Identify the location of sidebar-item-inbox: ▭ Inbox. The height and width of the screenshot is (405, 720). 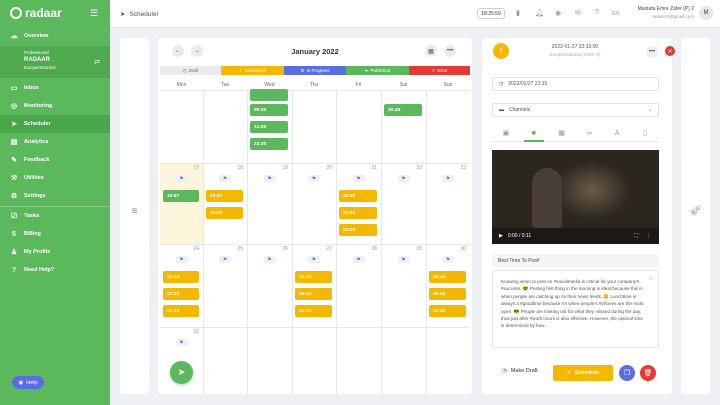
(55, 88).